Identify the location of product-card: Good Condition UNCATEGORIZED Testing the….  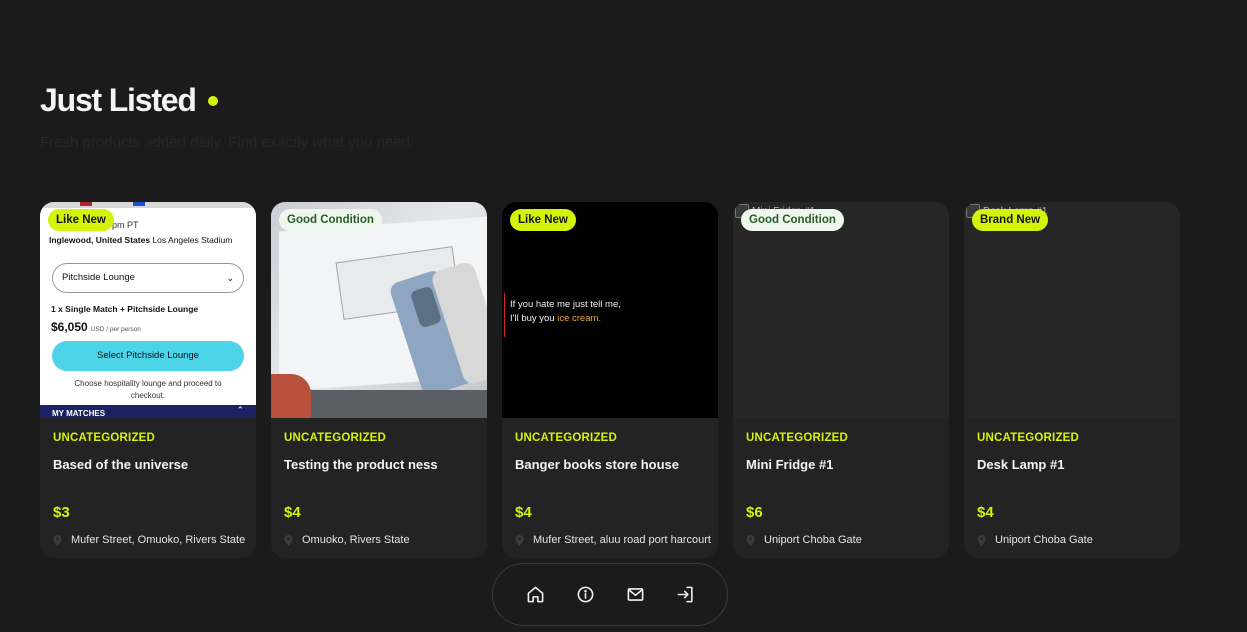
(379, 380).